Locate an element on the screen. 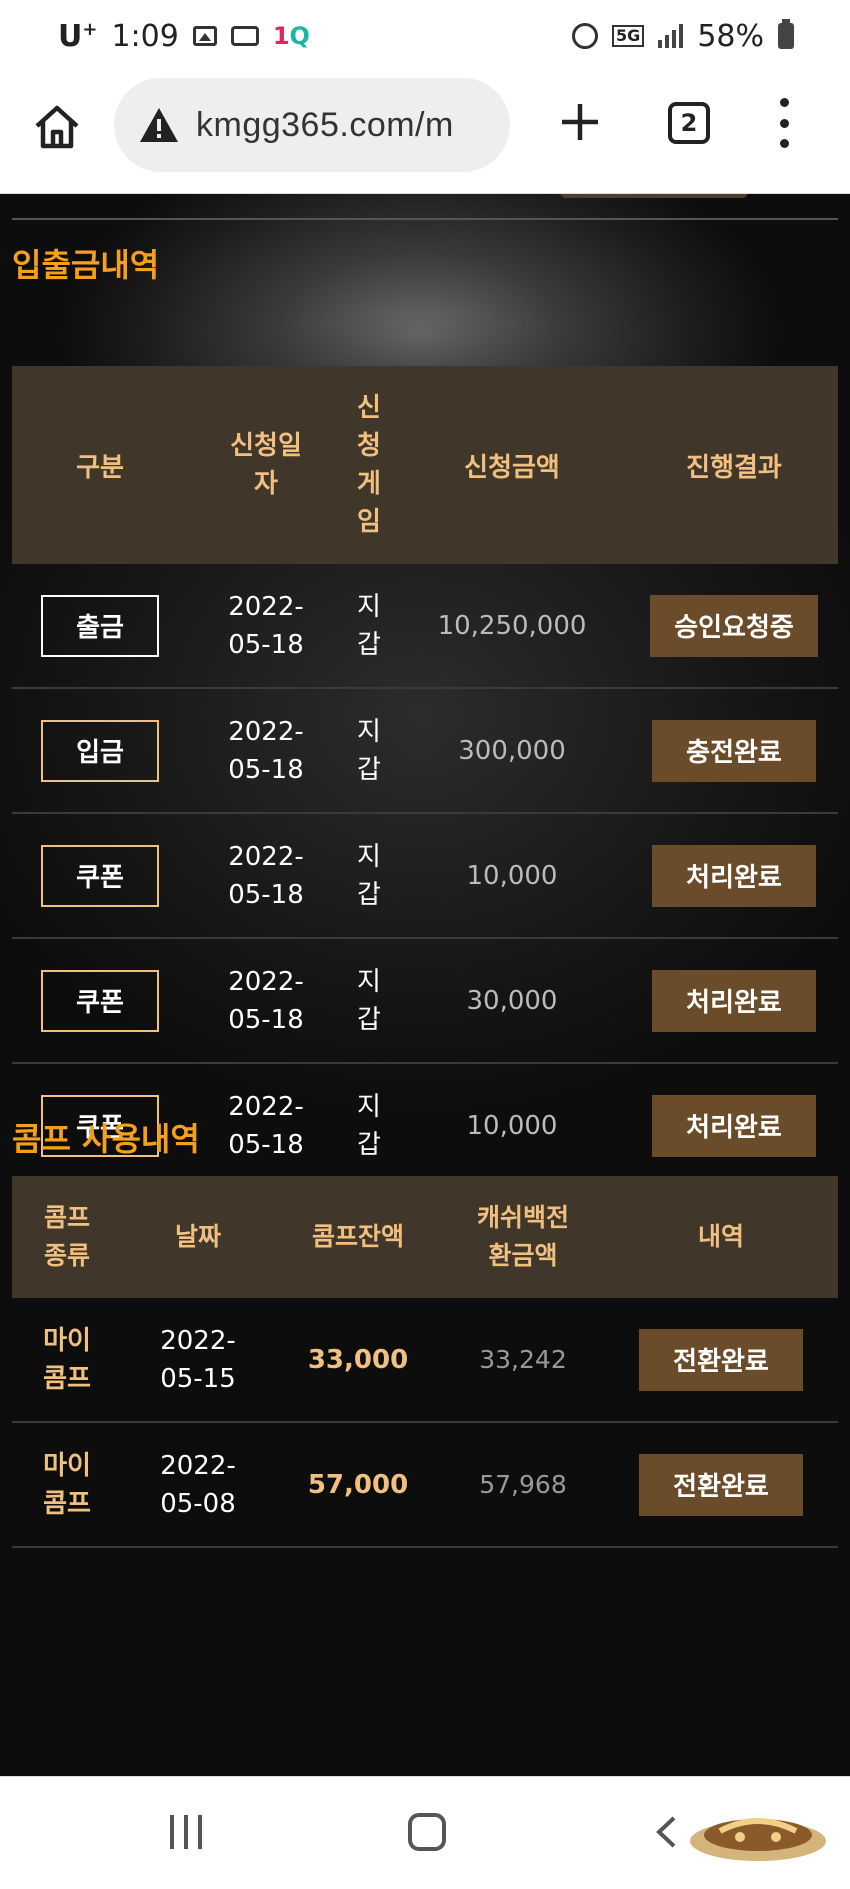 Image resolution: width=850 pixels, height=1889 pixels. type-badge: 입금 is located at coordinates (100, 750).